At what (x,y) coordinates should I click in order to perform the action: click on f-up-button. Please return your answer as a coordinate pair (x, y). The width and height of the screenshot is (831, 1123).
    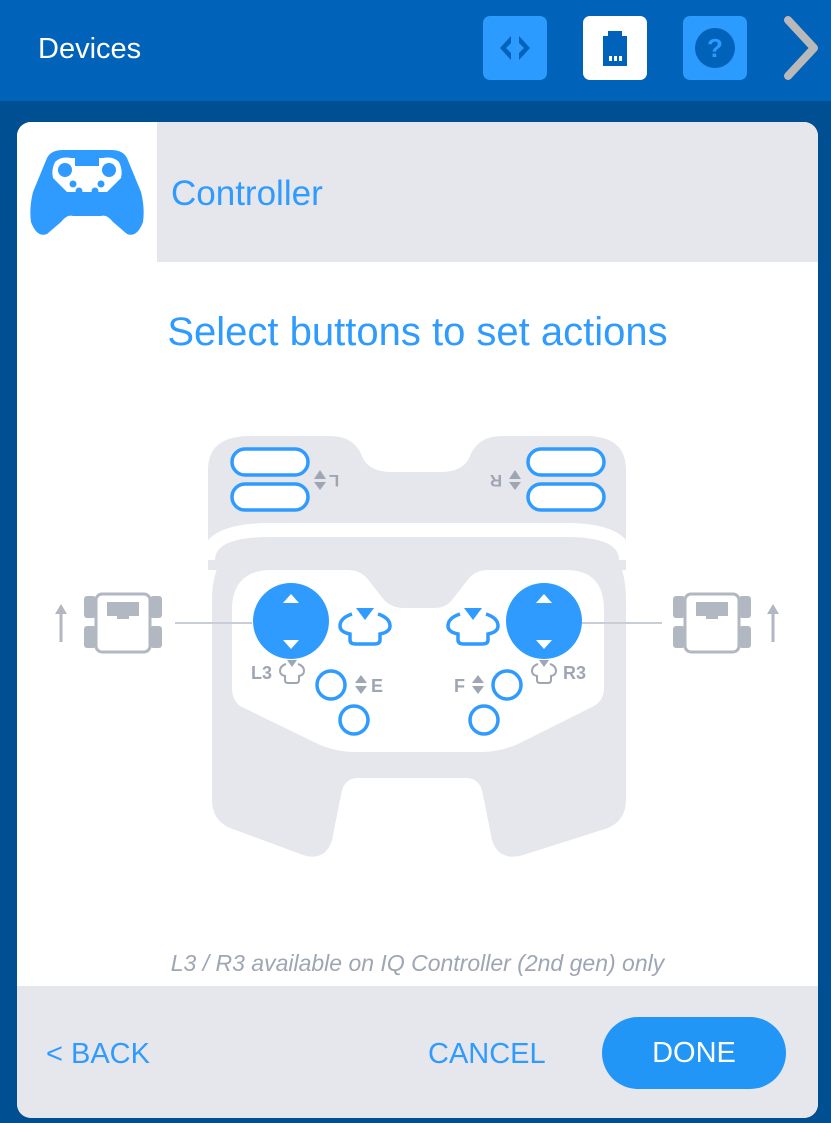
    Looking at the image, I should click on (507, 685).